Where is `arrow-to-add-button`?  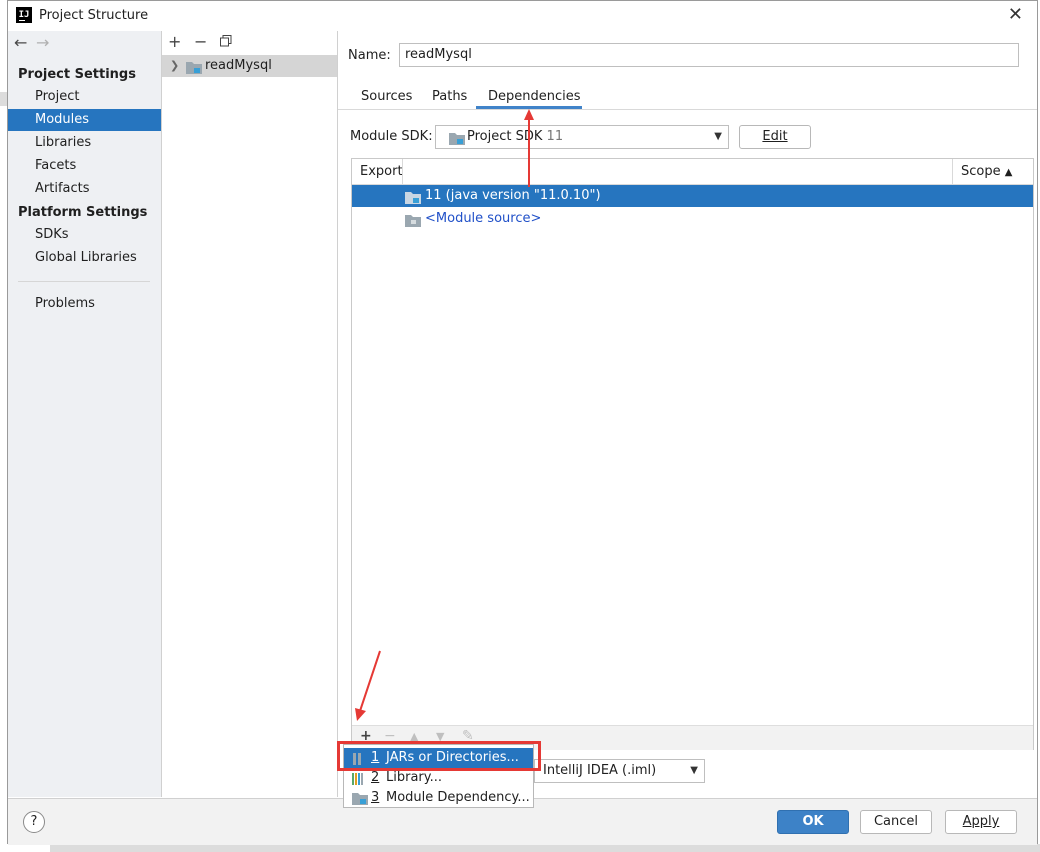 arrow-to-add-button is located at coordinates (368, 685).